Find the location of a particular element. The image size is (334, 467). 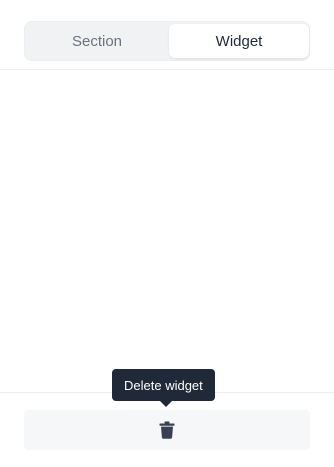

panel-header: Section Widget is located at coordinates (167, 35).